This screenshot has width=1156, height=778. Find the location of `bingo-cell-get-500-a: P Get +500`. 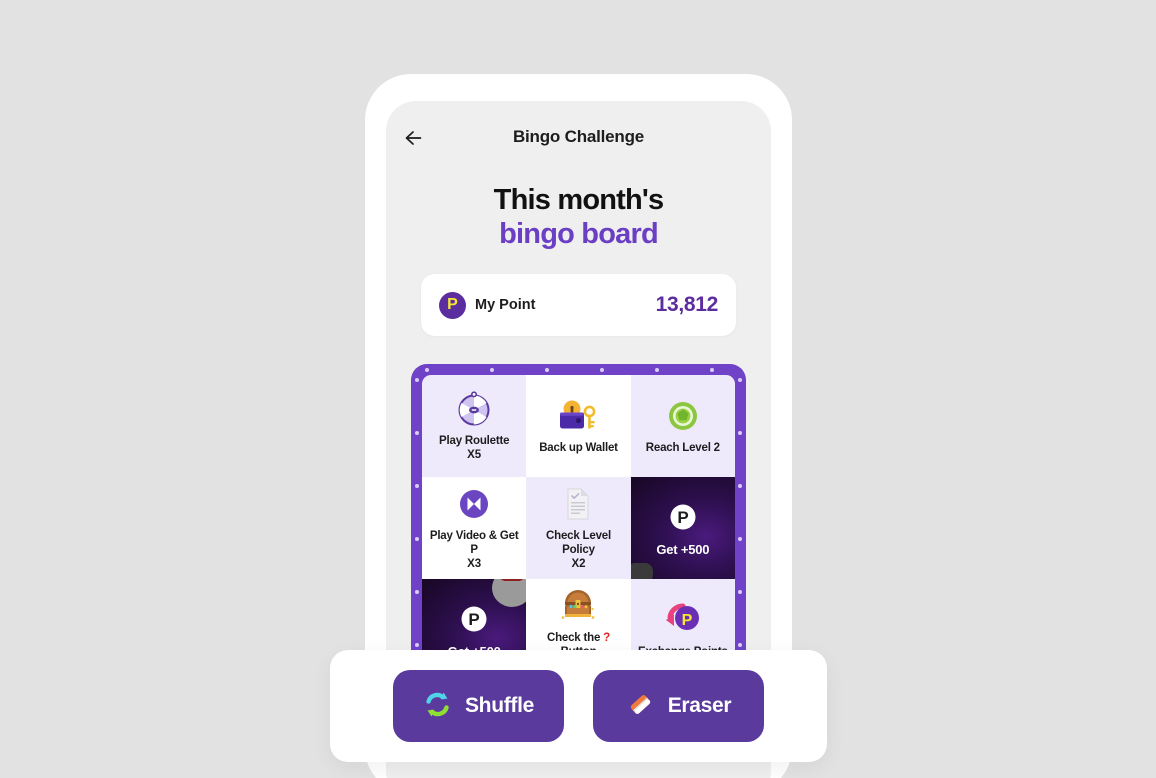

bingo-cell-get-500-a: P Get +500 is located at coordinates (682, 528).